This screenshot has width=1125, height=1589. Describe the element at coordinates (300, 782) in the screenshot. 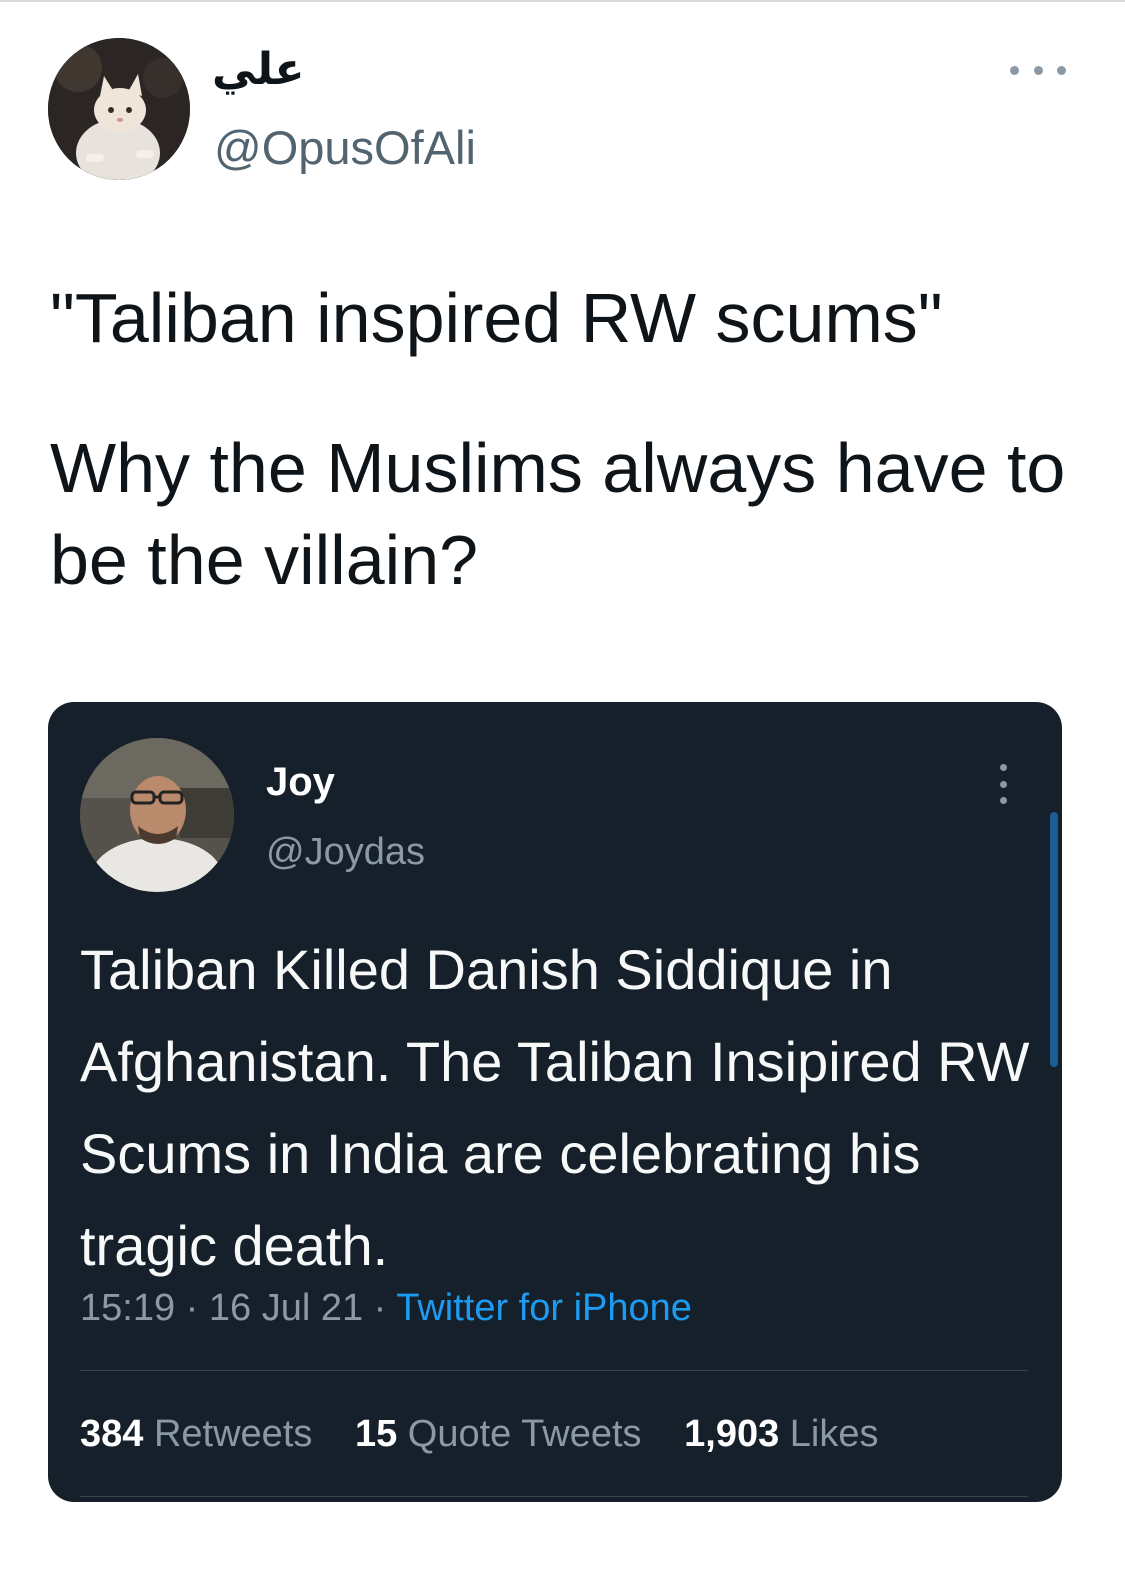

I see `quoted-author-display-name: Joy` at that location.